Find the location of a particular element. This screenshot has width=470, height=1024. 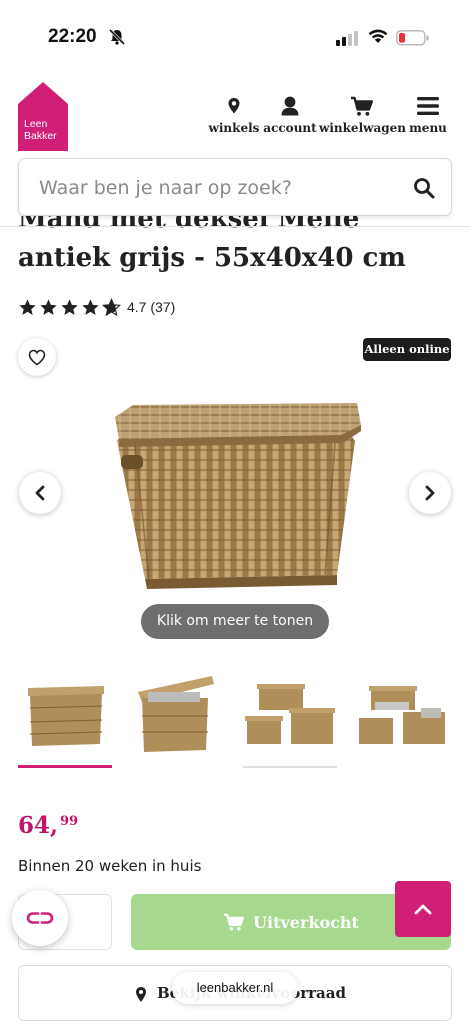

battery-icon is located at coordinates (412, 38).